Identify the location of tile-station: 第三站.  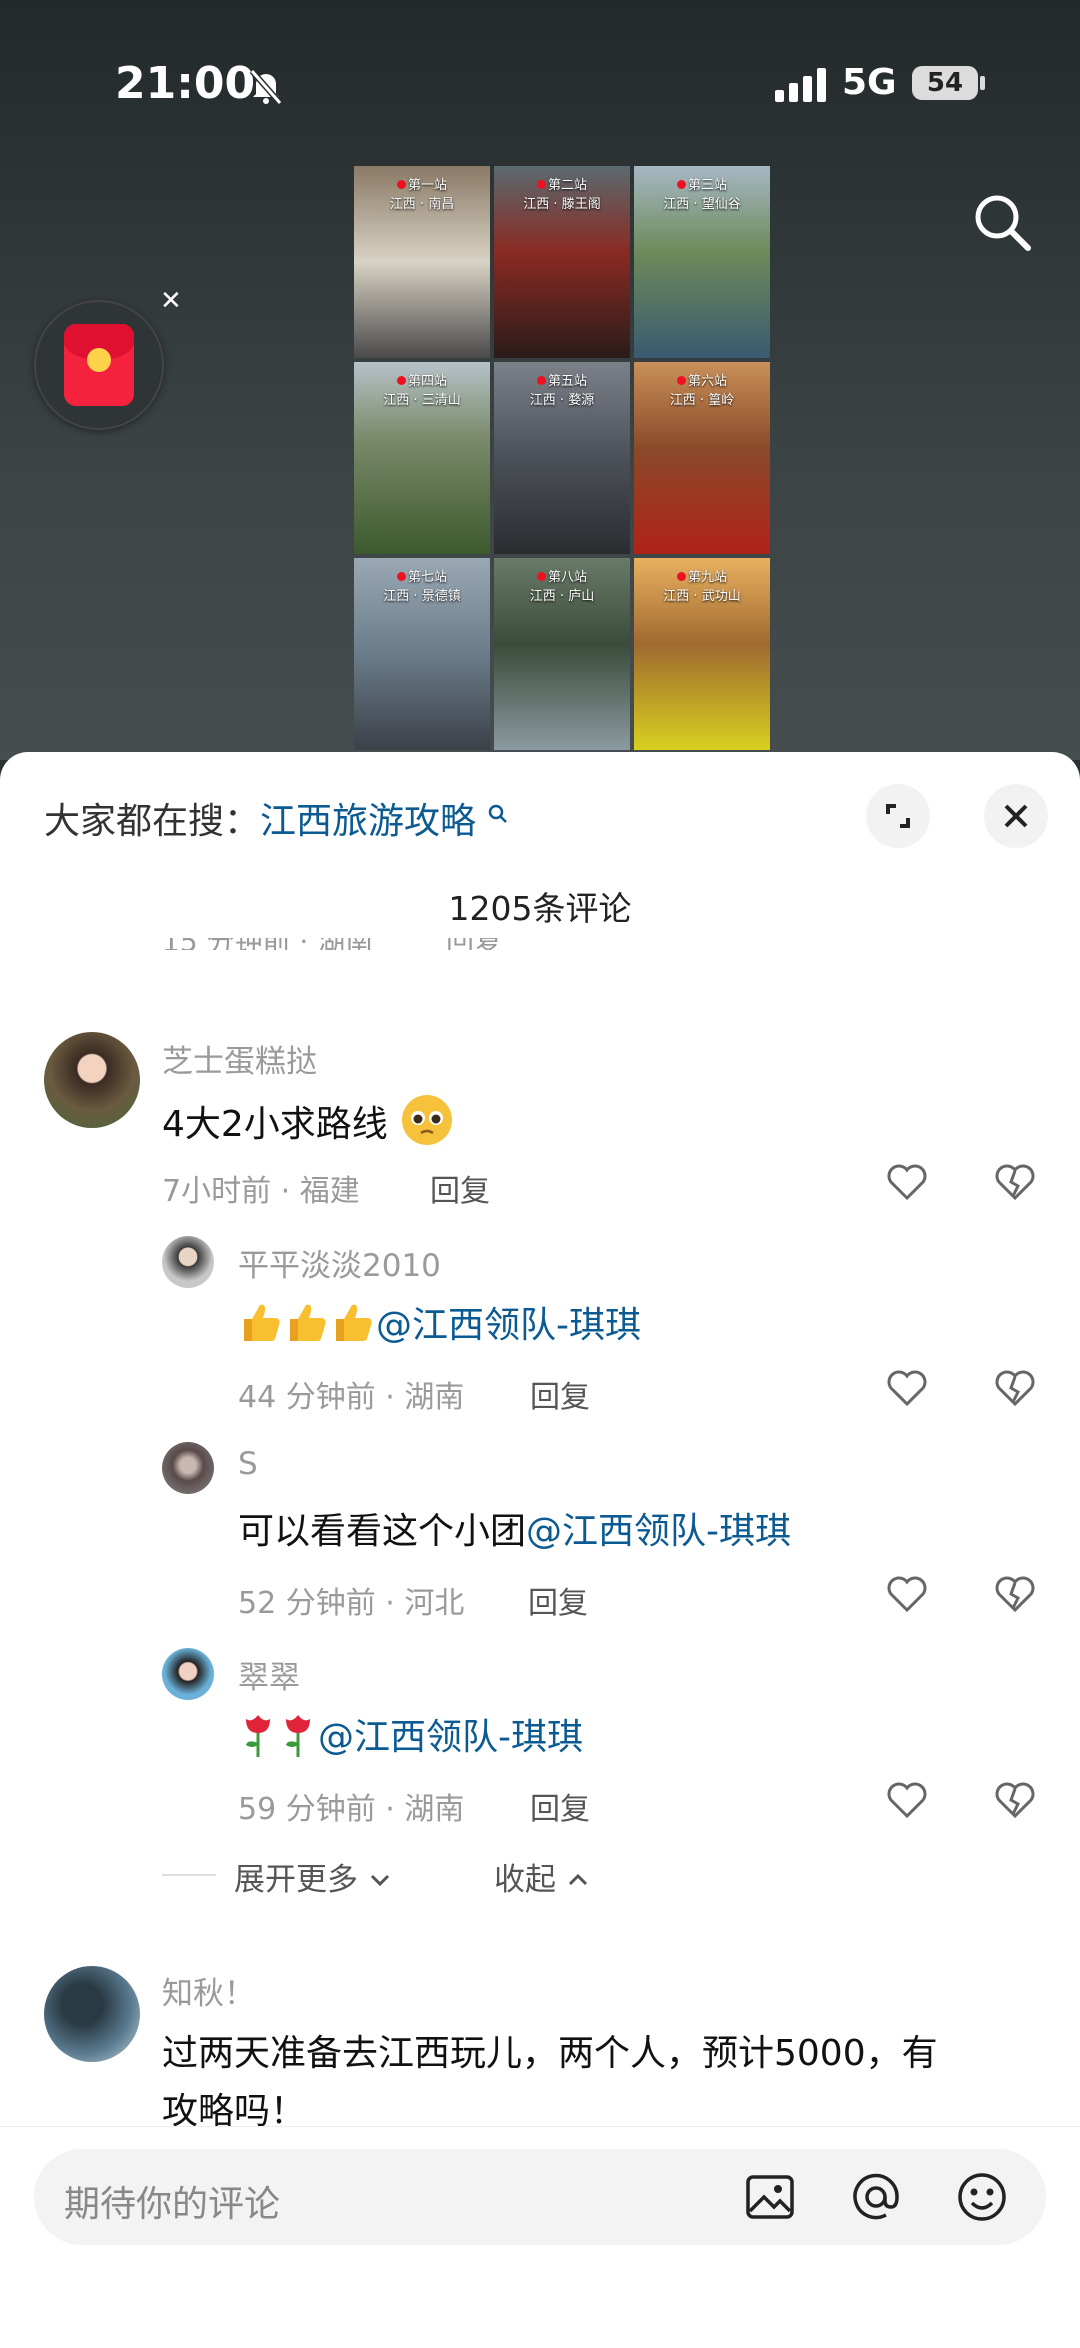
(707, 185).